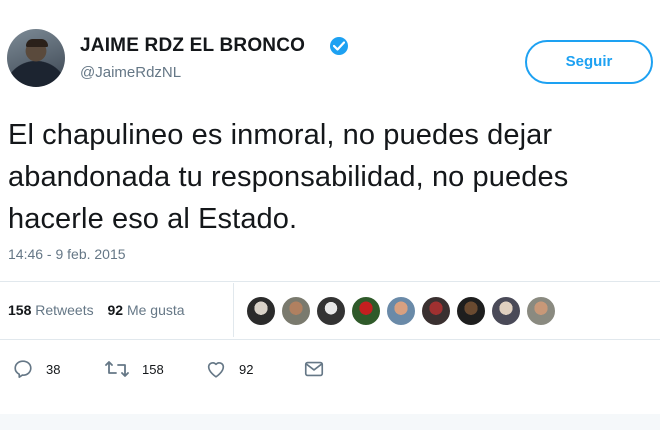 The height and width of the screenshot is (430, 660). Describe the element at coordinates (23, 369) in the screenshot. I see `reply-icon` at that location.